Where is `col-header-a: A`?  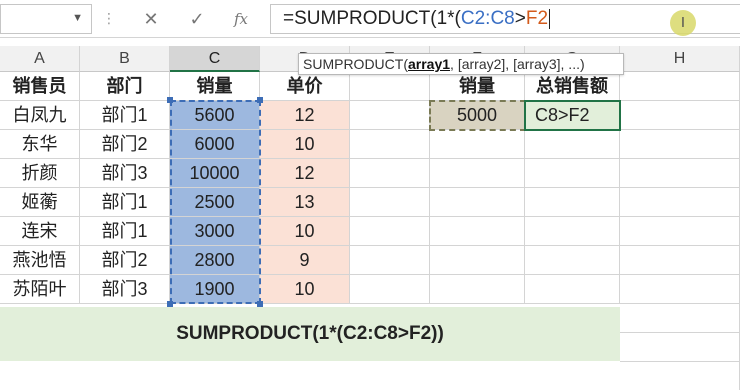 col-header-a: A is located at coordinates (40, 59).